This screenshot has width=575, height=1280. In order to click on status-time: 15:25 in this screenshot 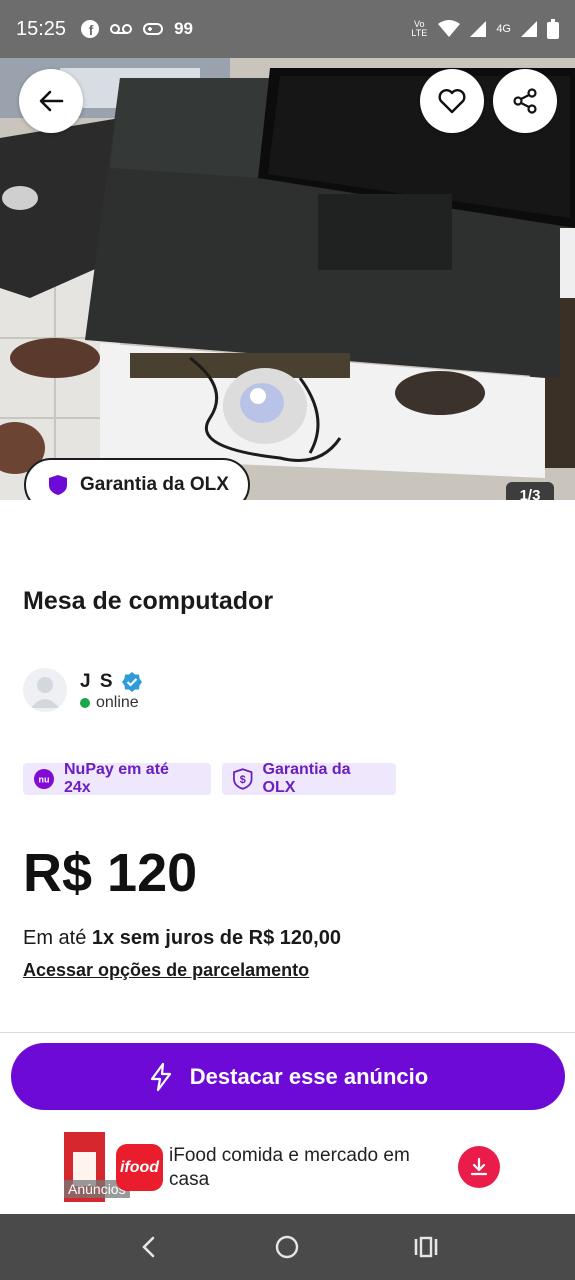, I will do `click(41, 28)`.